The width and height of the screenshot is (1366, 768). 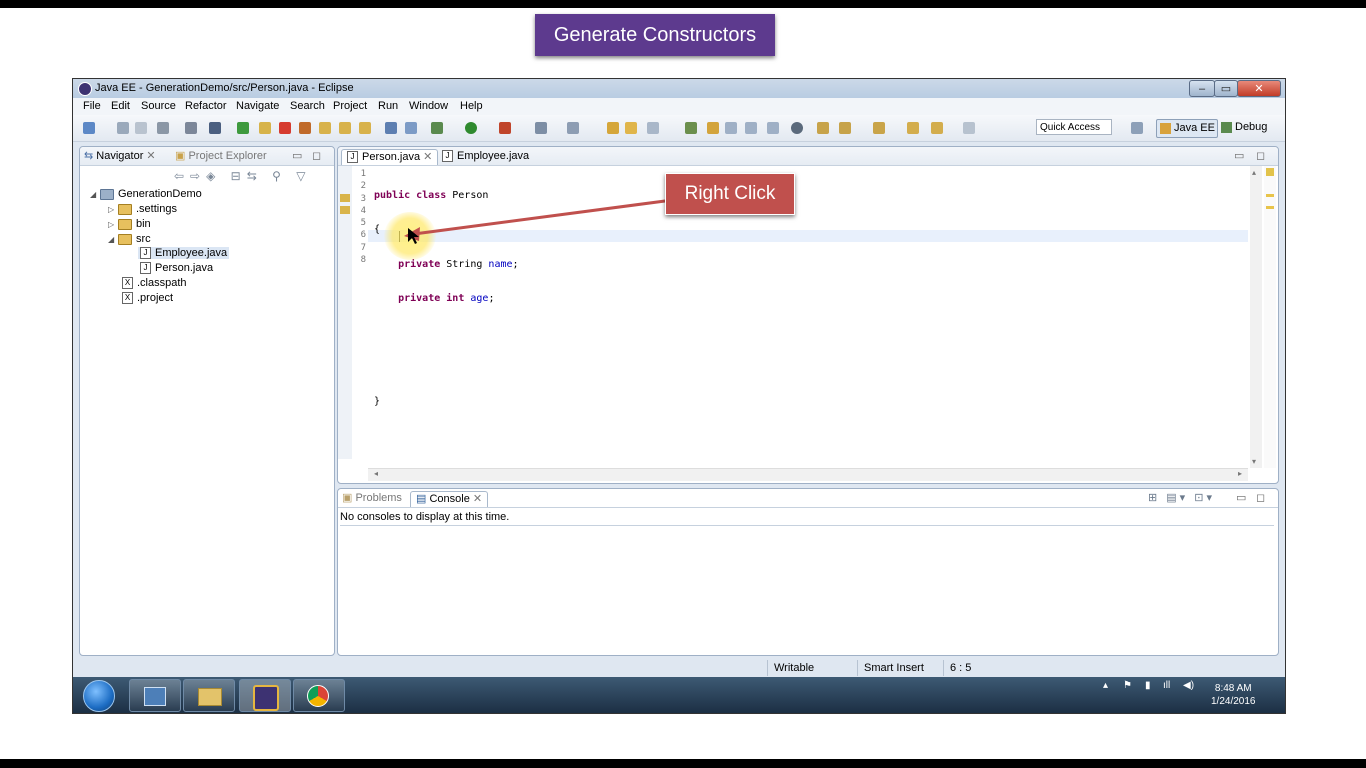 I want to click on menu-search: Search, so click(x=307, y=106).